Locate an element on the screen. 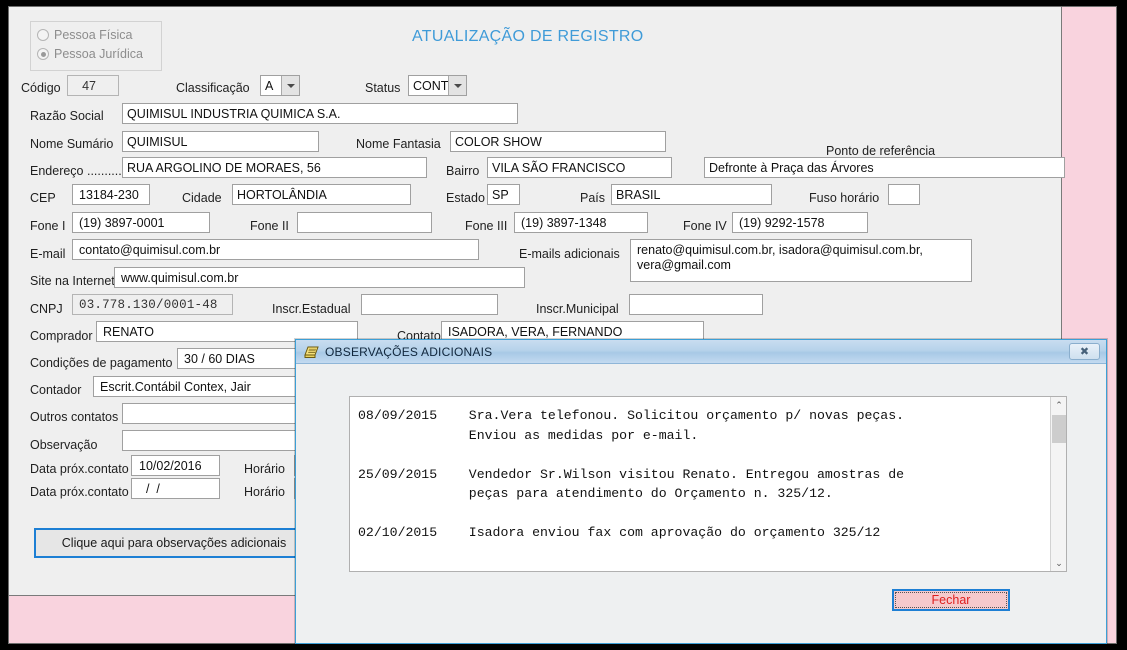 The width and height of the screenshot is (1127, 650). input-cep: 13184-230 is located at coordinates (111, 194).